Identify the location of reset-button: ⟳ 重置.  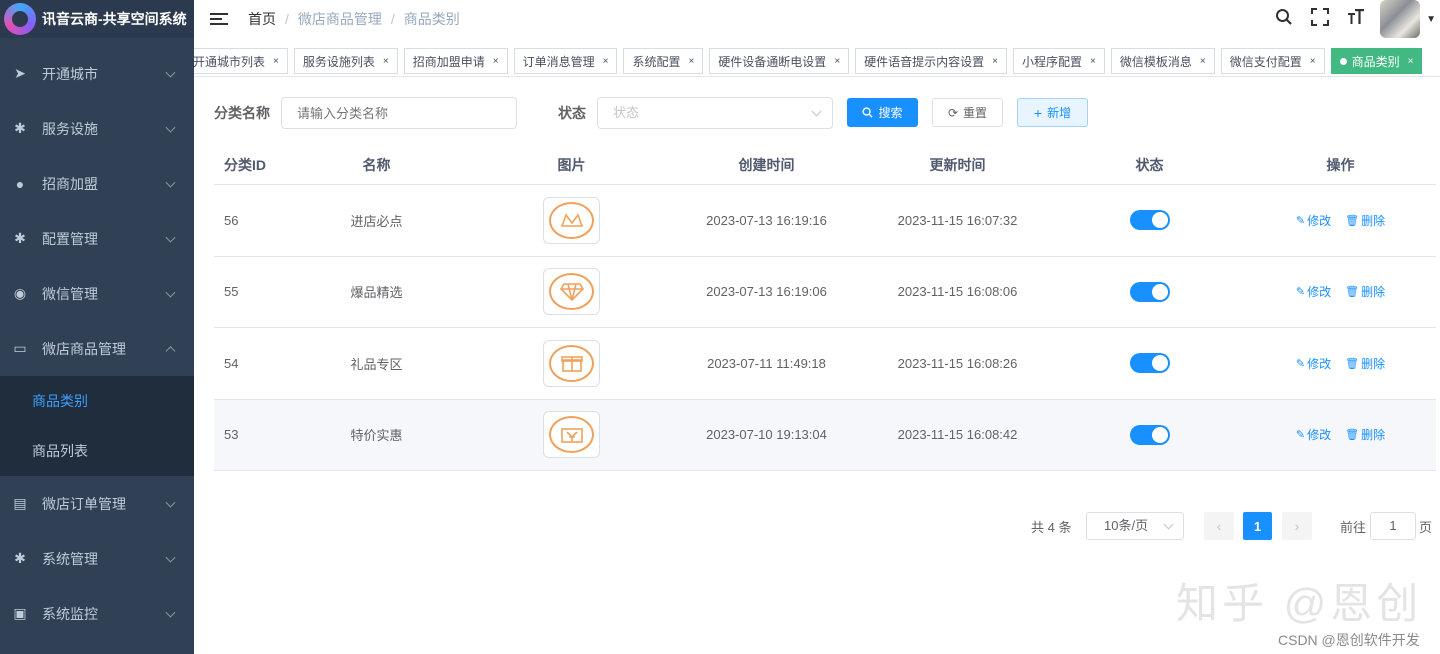
(967, 112).